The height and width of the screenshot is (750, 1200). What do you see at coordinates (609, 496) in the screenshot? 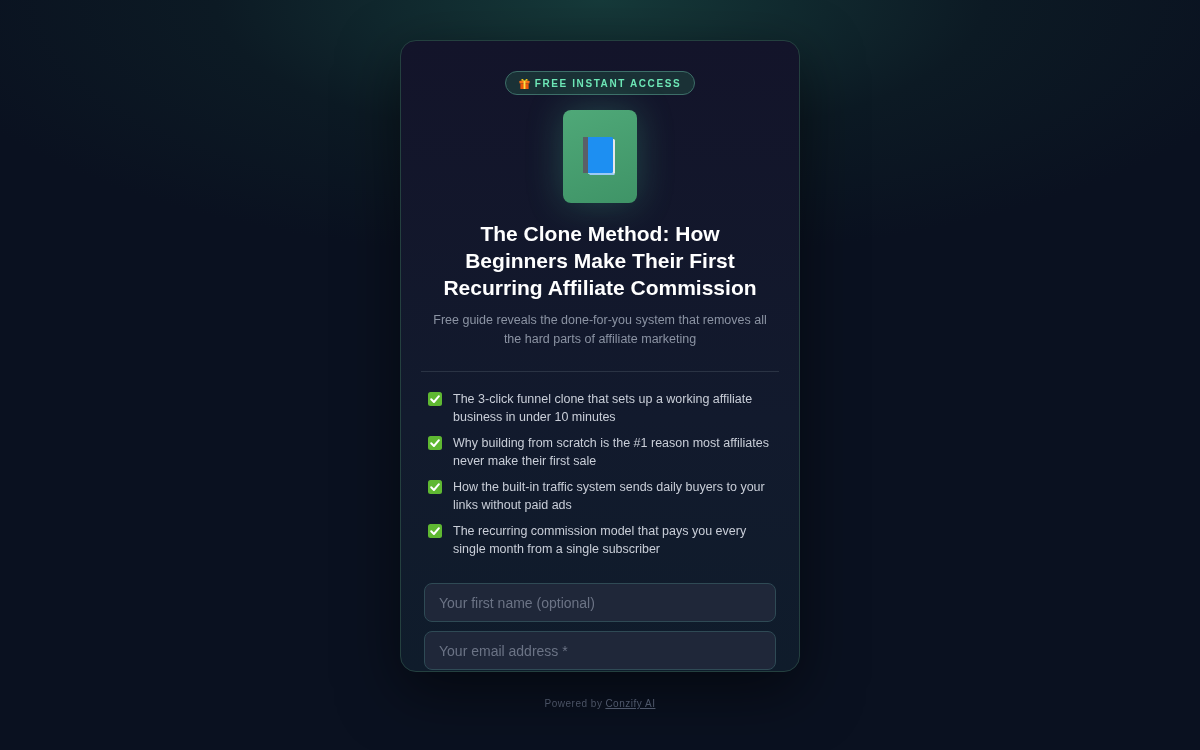
I see `benefit-text: How the built-in traffic system sends daily buyers to your links without paid ads` at bounding box center [609, 496].